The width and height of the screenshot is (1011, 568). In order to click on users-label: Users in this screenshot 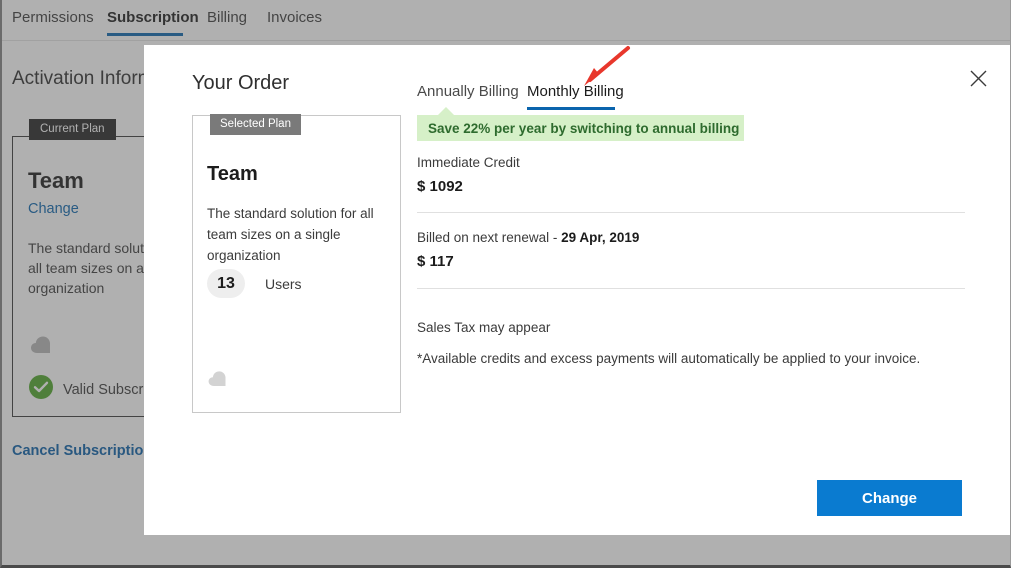, I will do `click(283, 283)`.